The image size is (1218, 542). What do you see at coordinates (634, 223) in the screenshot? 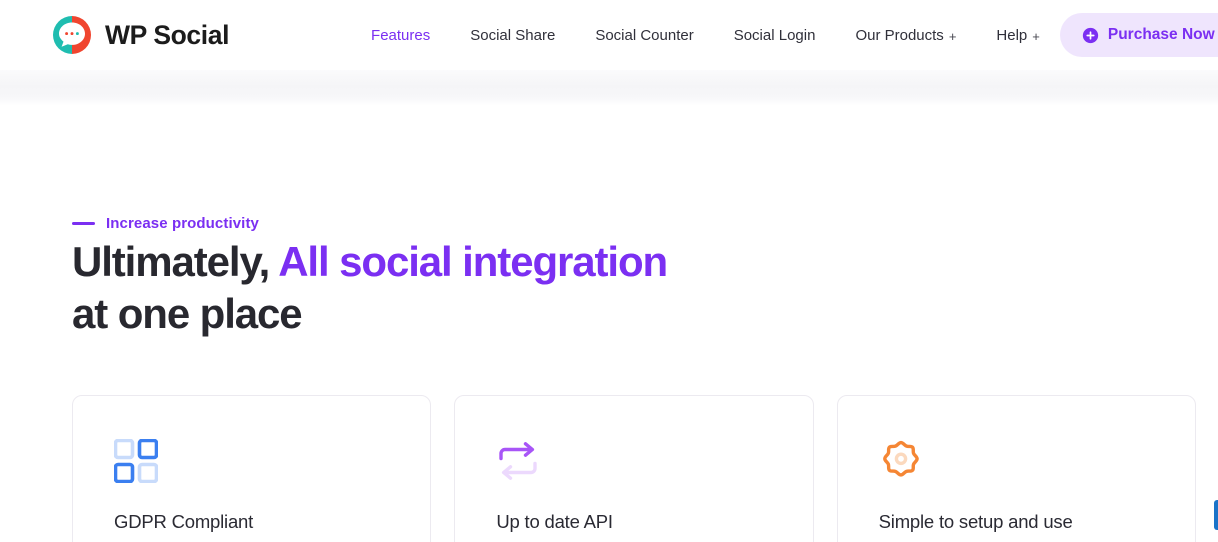
I see `hero-eyebrow: Increase productivity` at bounding box center [634, 223].